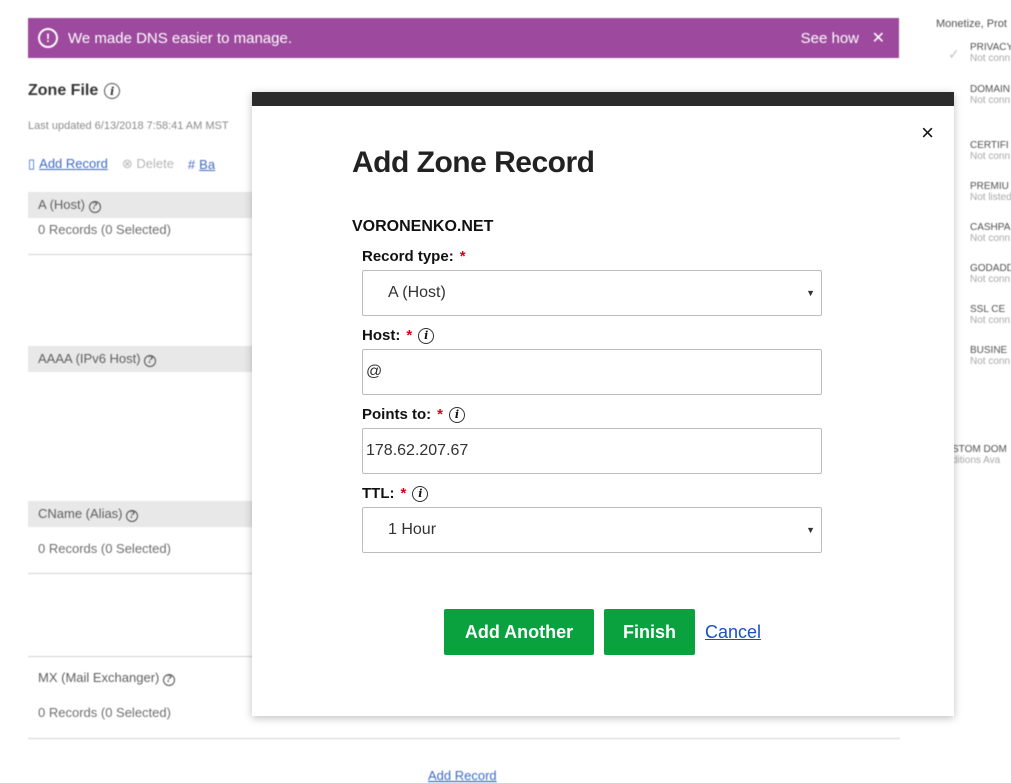  Describe the element at coordinates (592, 451) in the screenshot. I see `points-to-input: 178.62.207.67` at that location.